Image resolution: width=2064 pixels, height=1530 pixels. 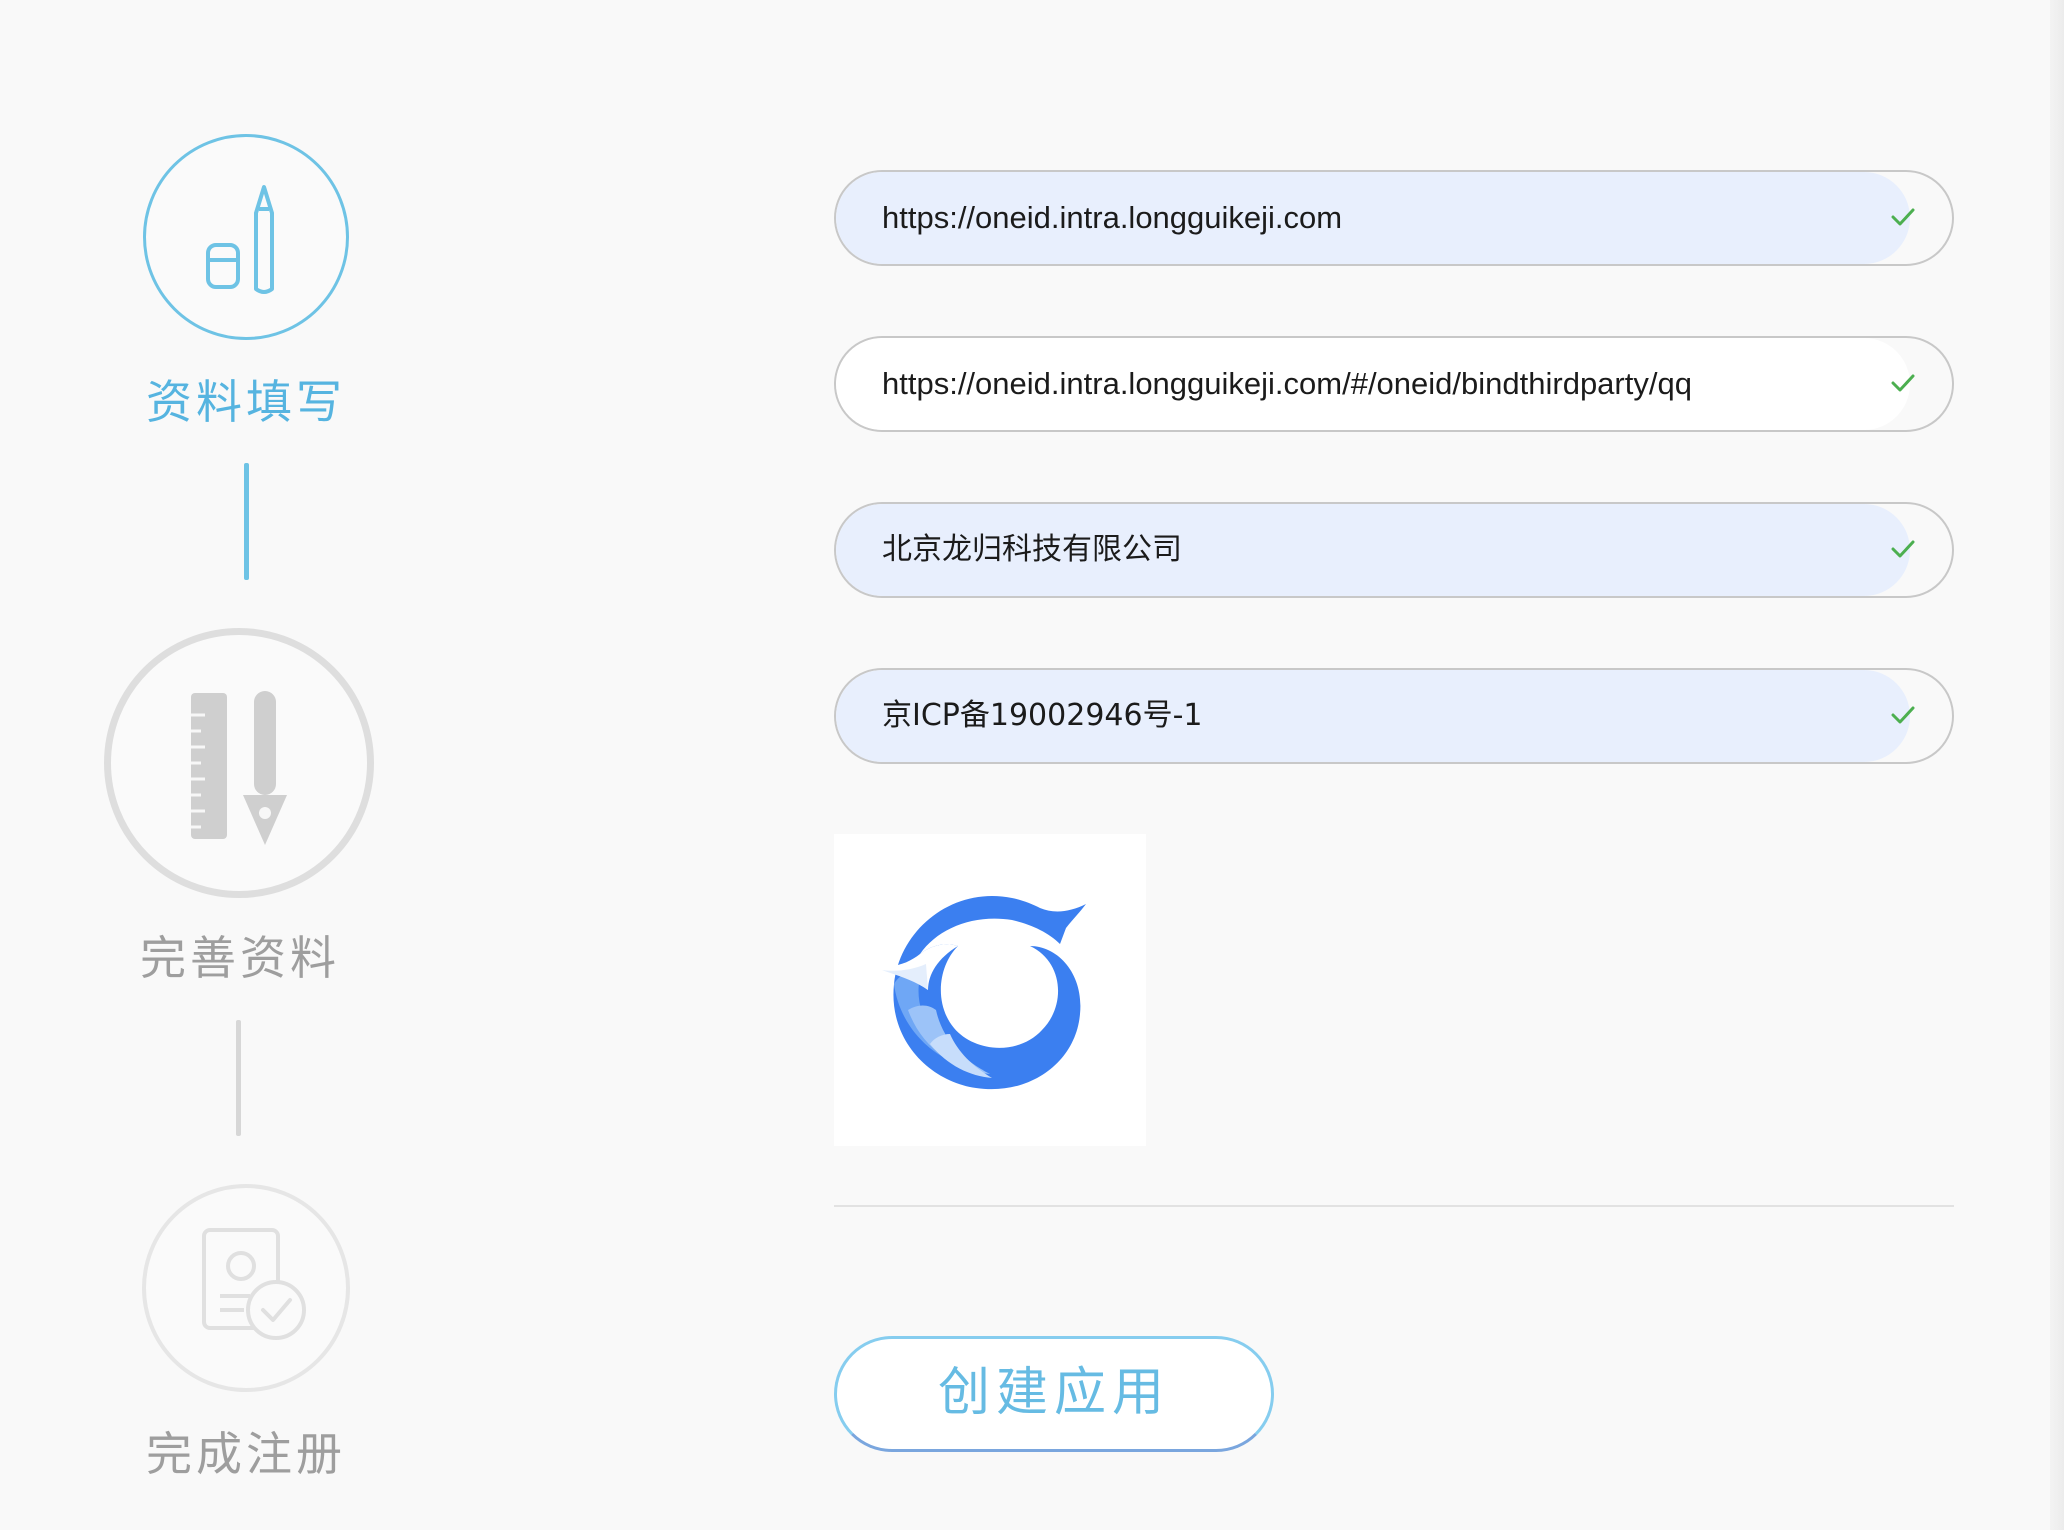 I want to click on logo-upload, so click(x=990, y=990).